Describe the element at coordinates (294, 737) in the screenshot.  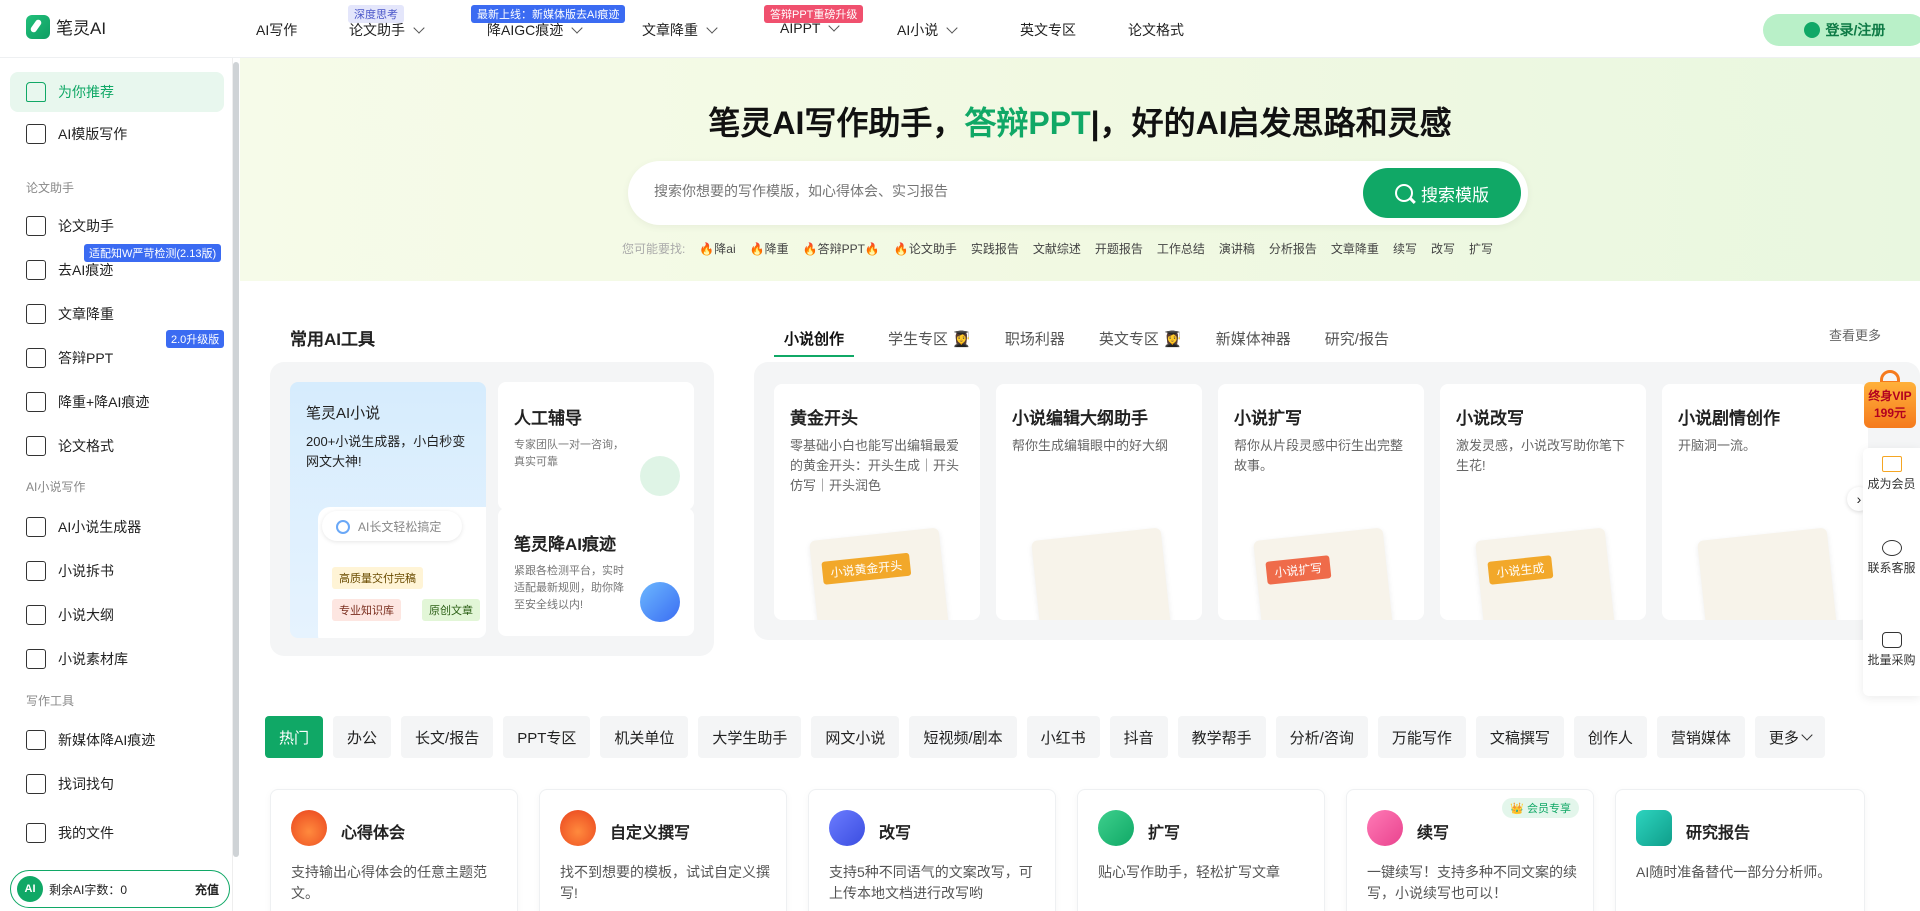
I see `chip-hot: 热门` at that location.